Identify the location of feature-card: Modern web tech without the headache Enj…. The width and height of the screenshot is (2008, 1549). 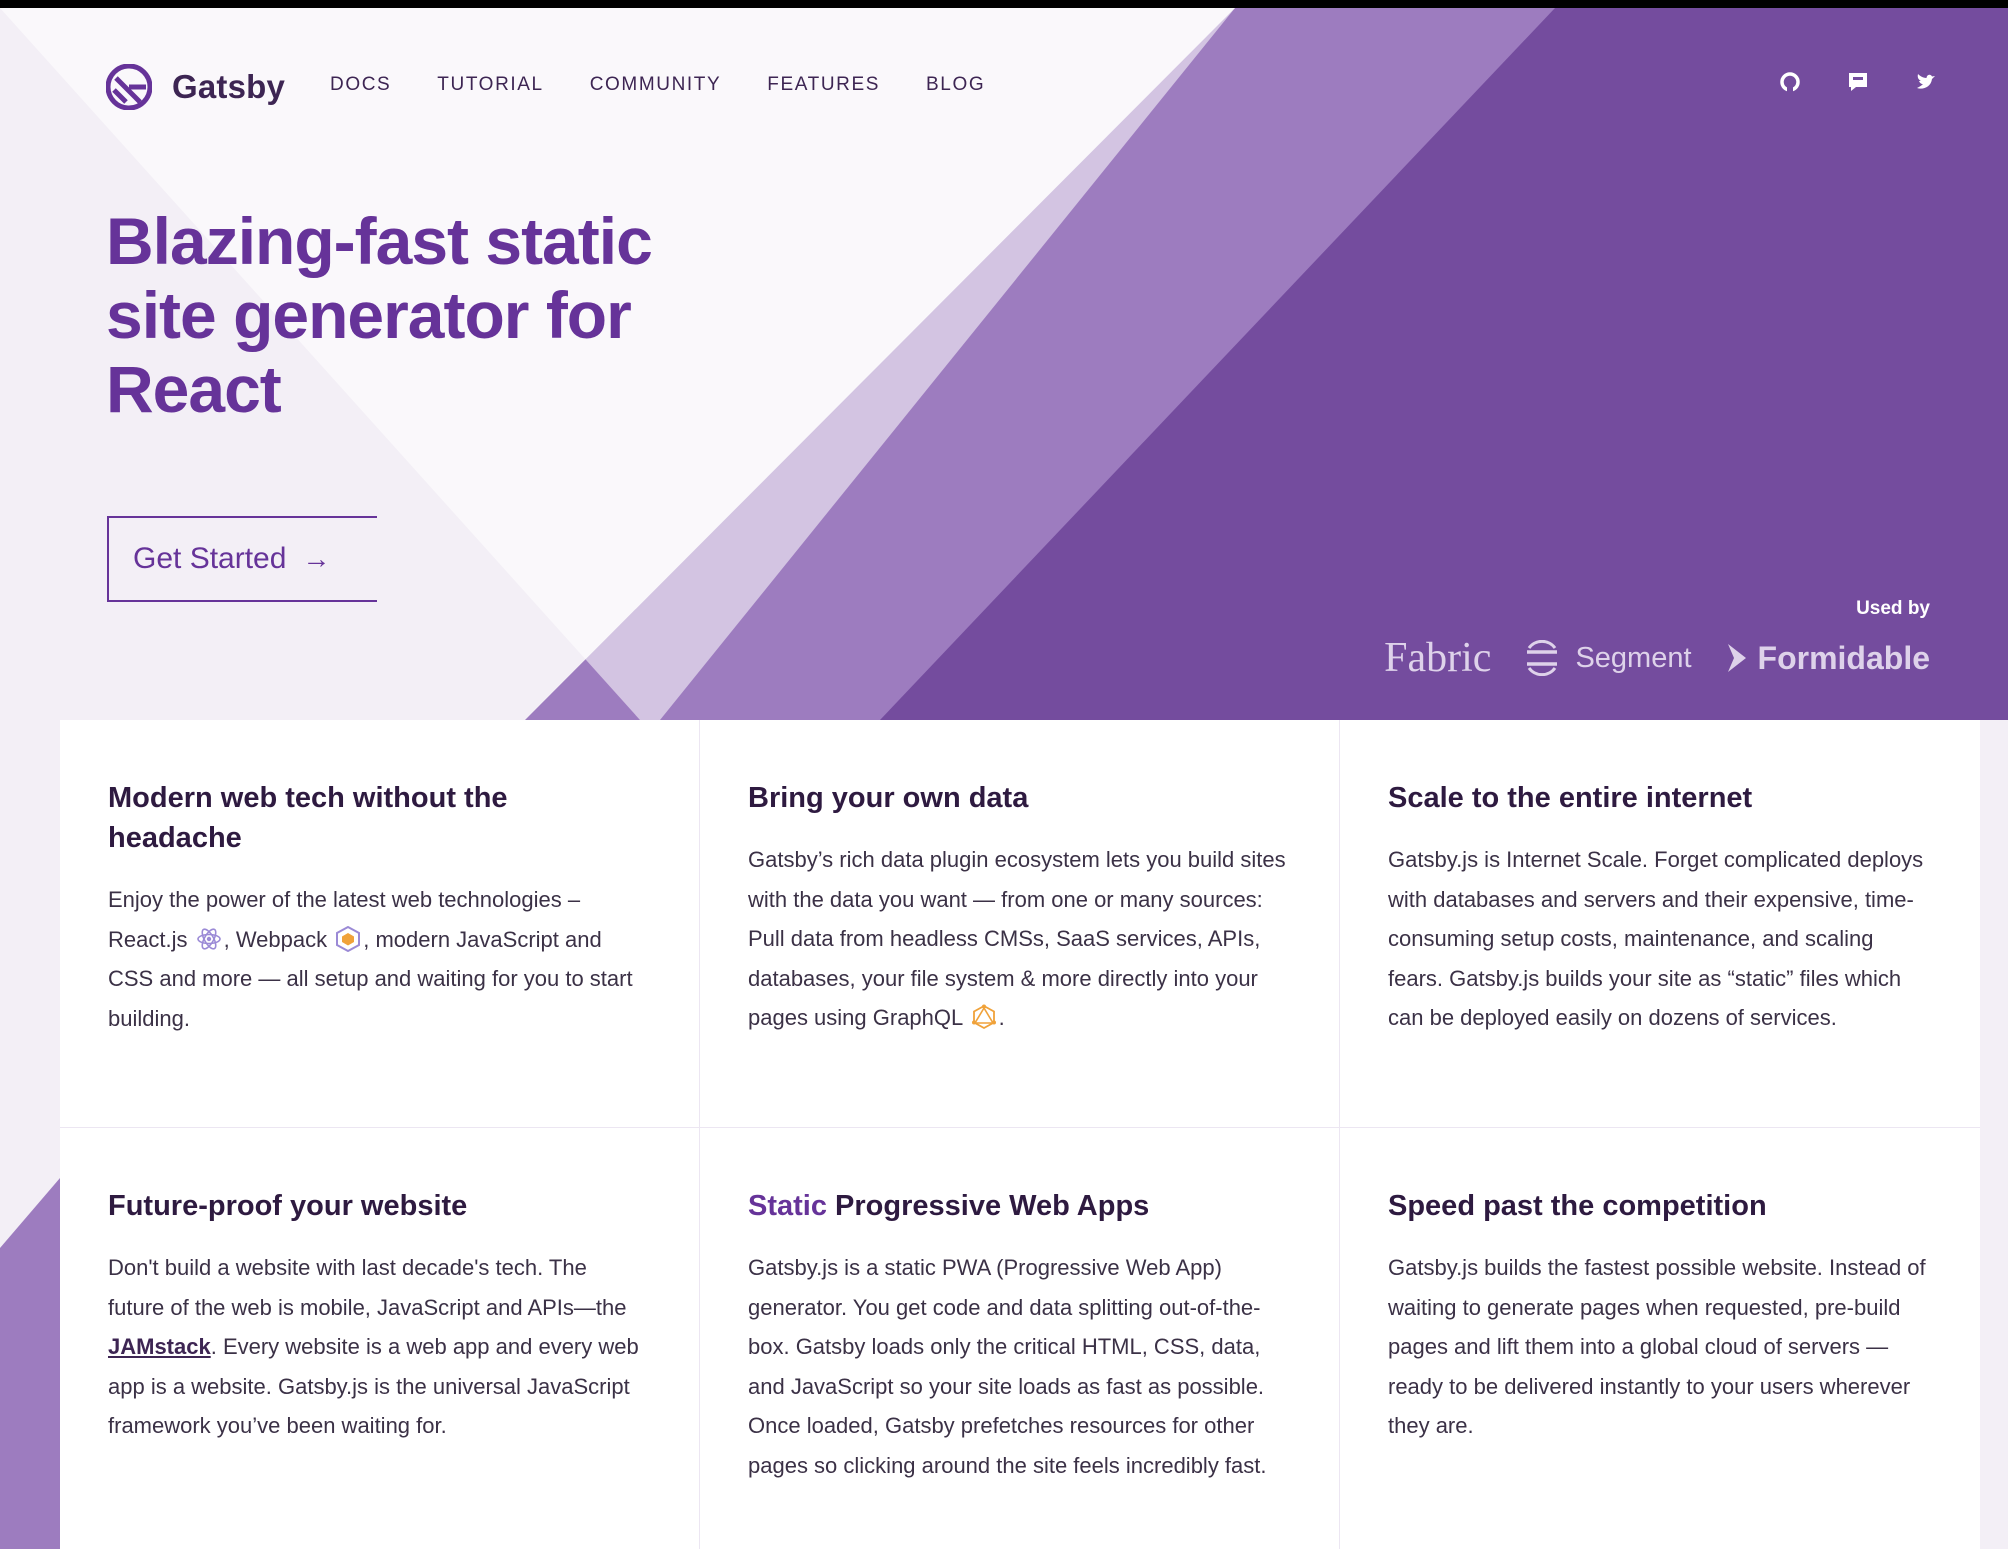
(380, 924).